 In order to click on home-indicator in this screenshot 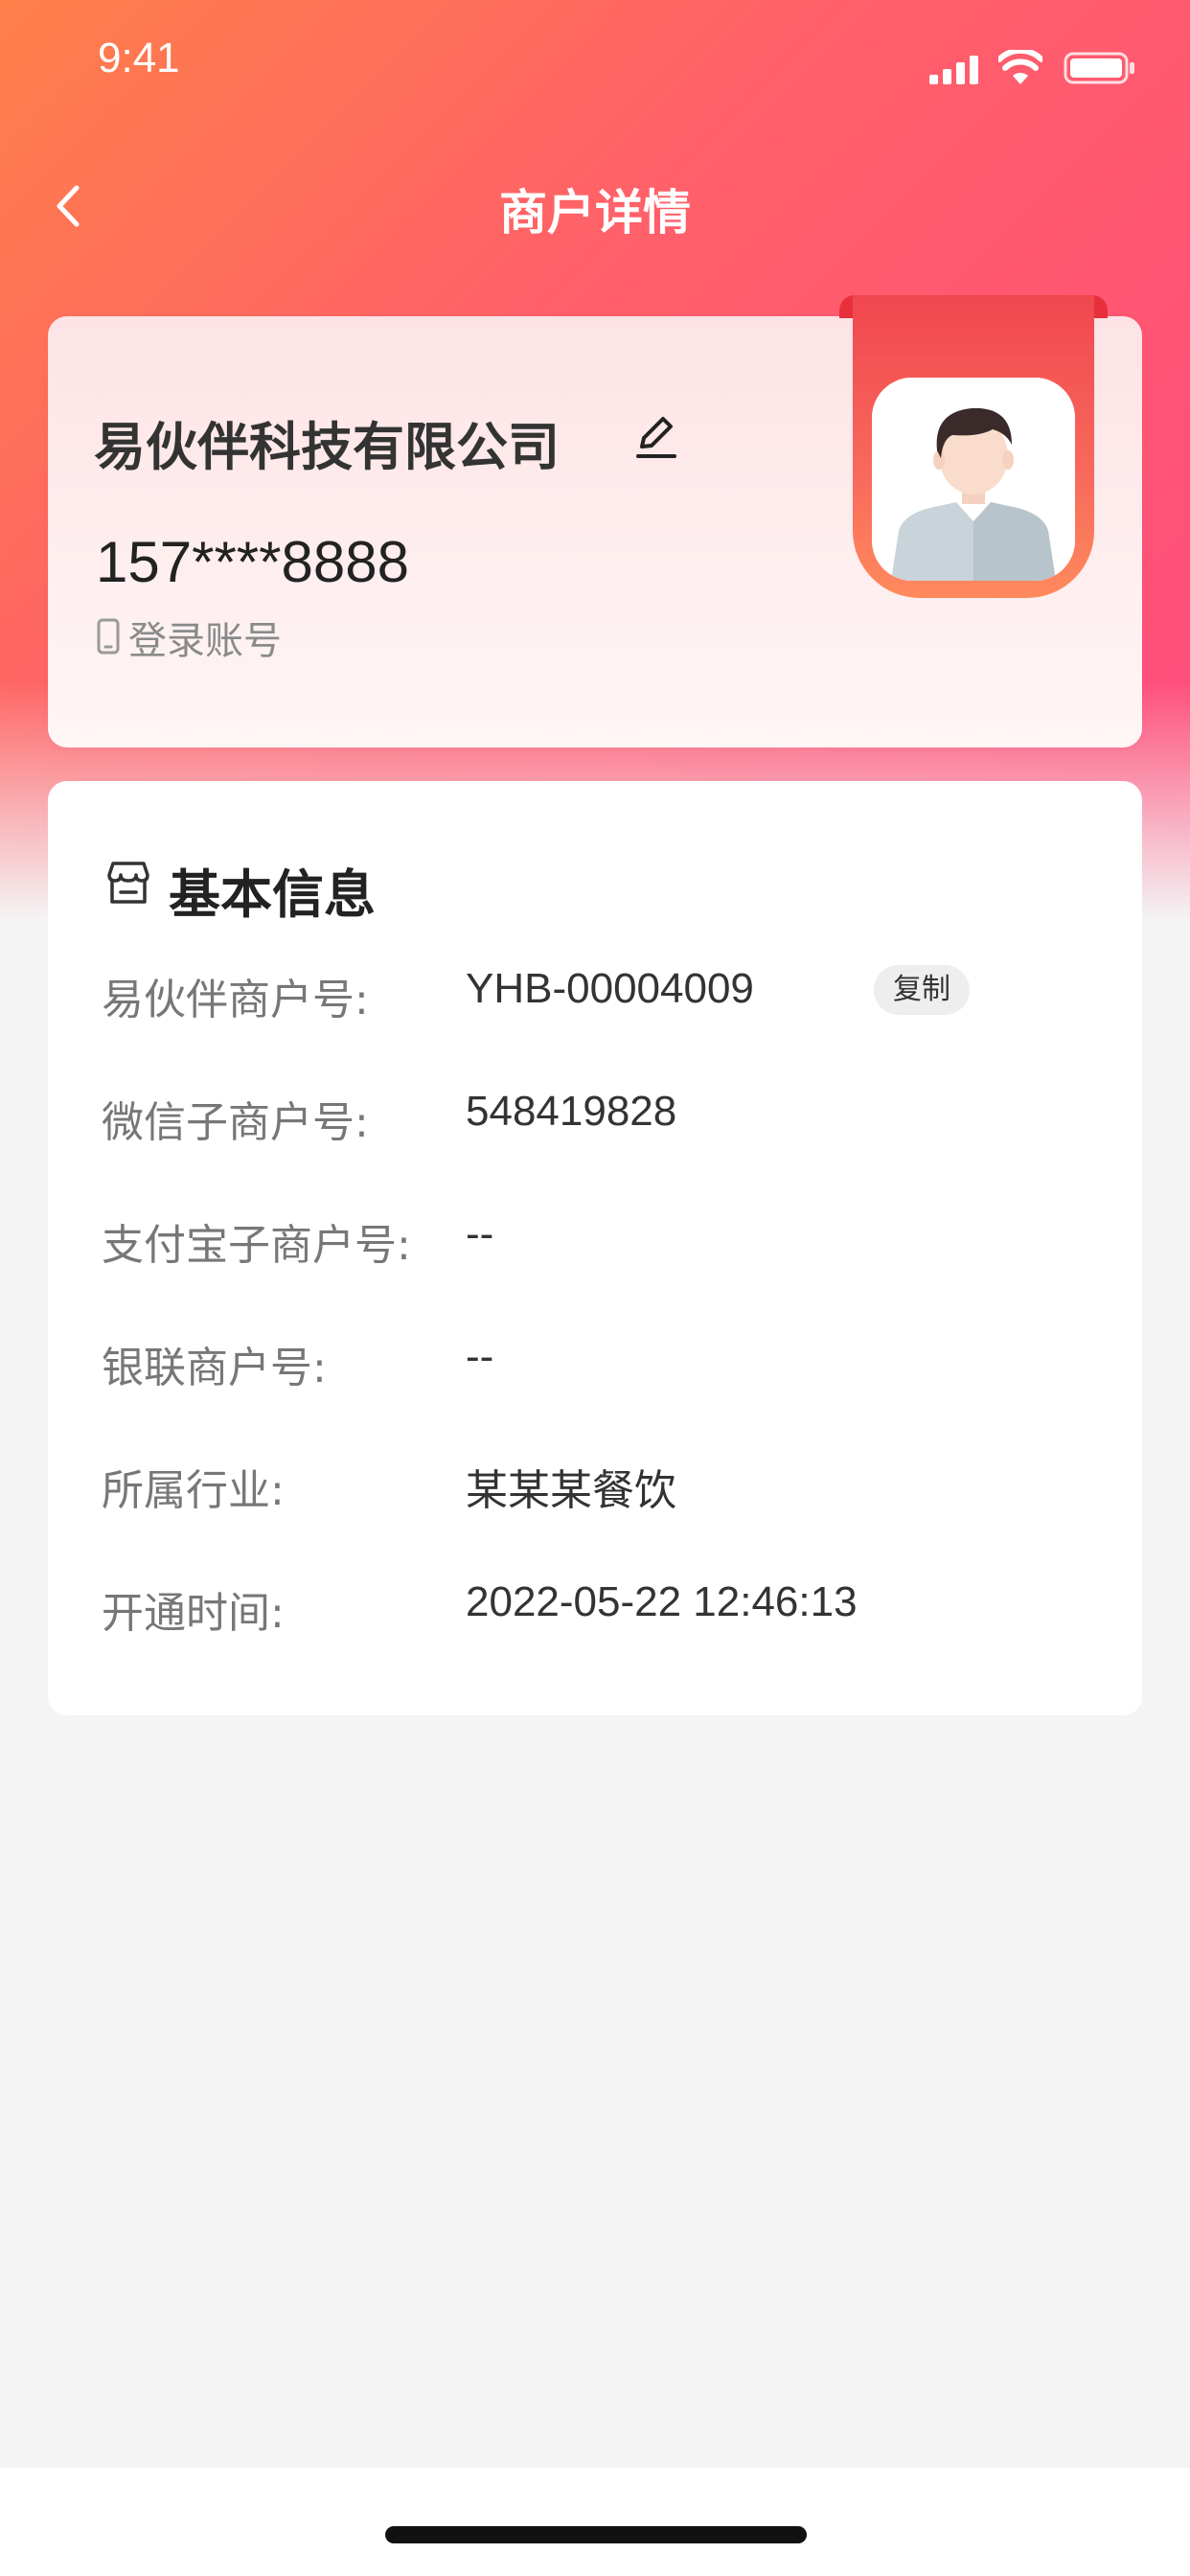, I will do `click(596, 2534)`.